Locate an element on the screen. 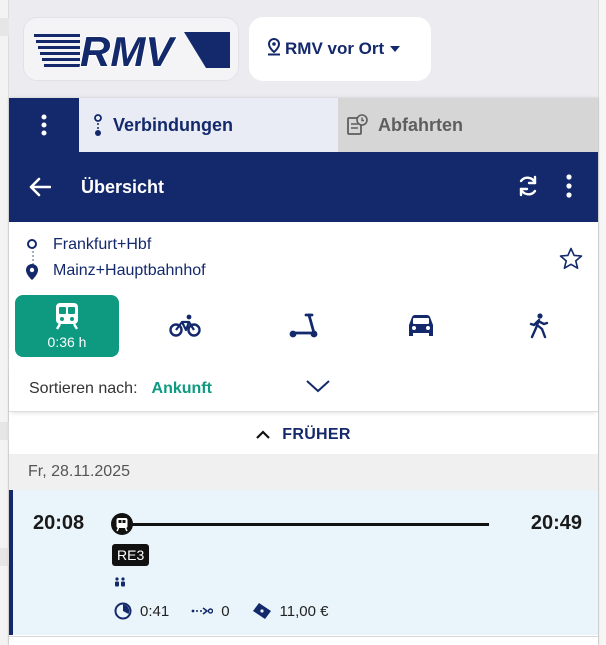  walk-icon is located at coordinates (539, 326).